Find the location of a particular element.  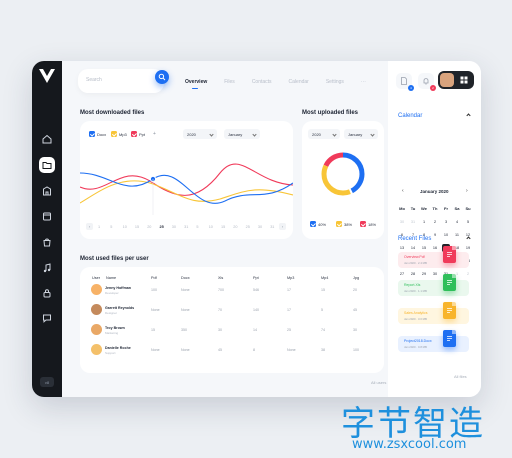

calendar-weekday: Tu is located at coordinates (413, 208).